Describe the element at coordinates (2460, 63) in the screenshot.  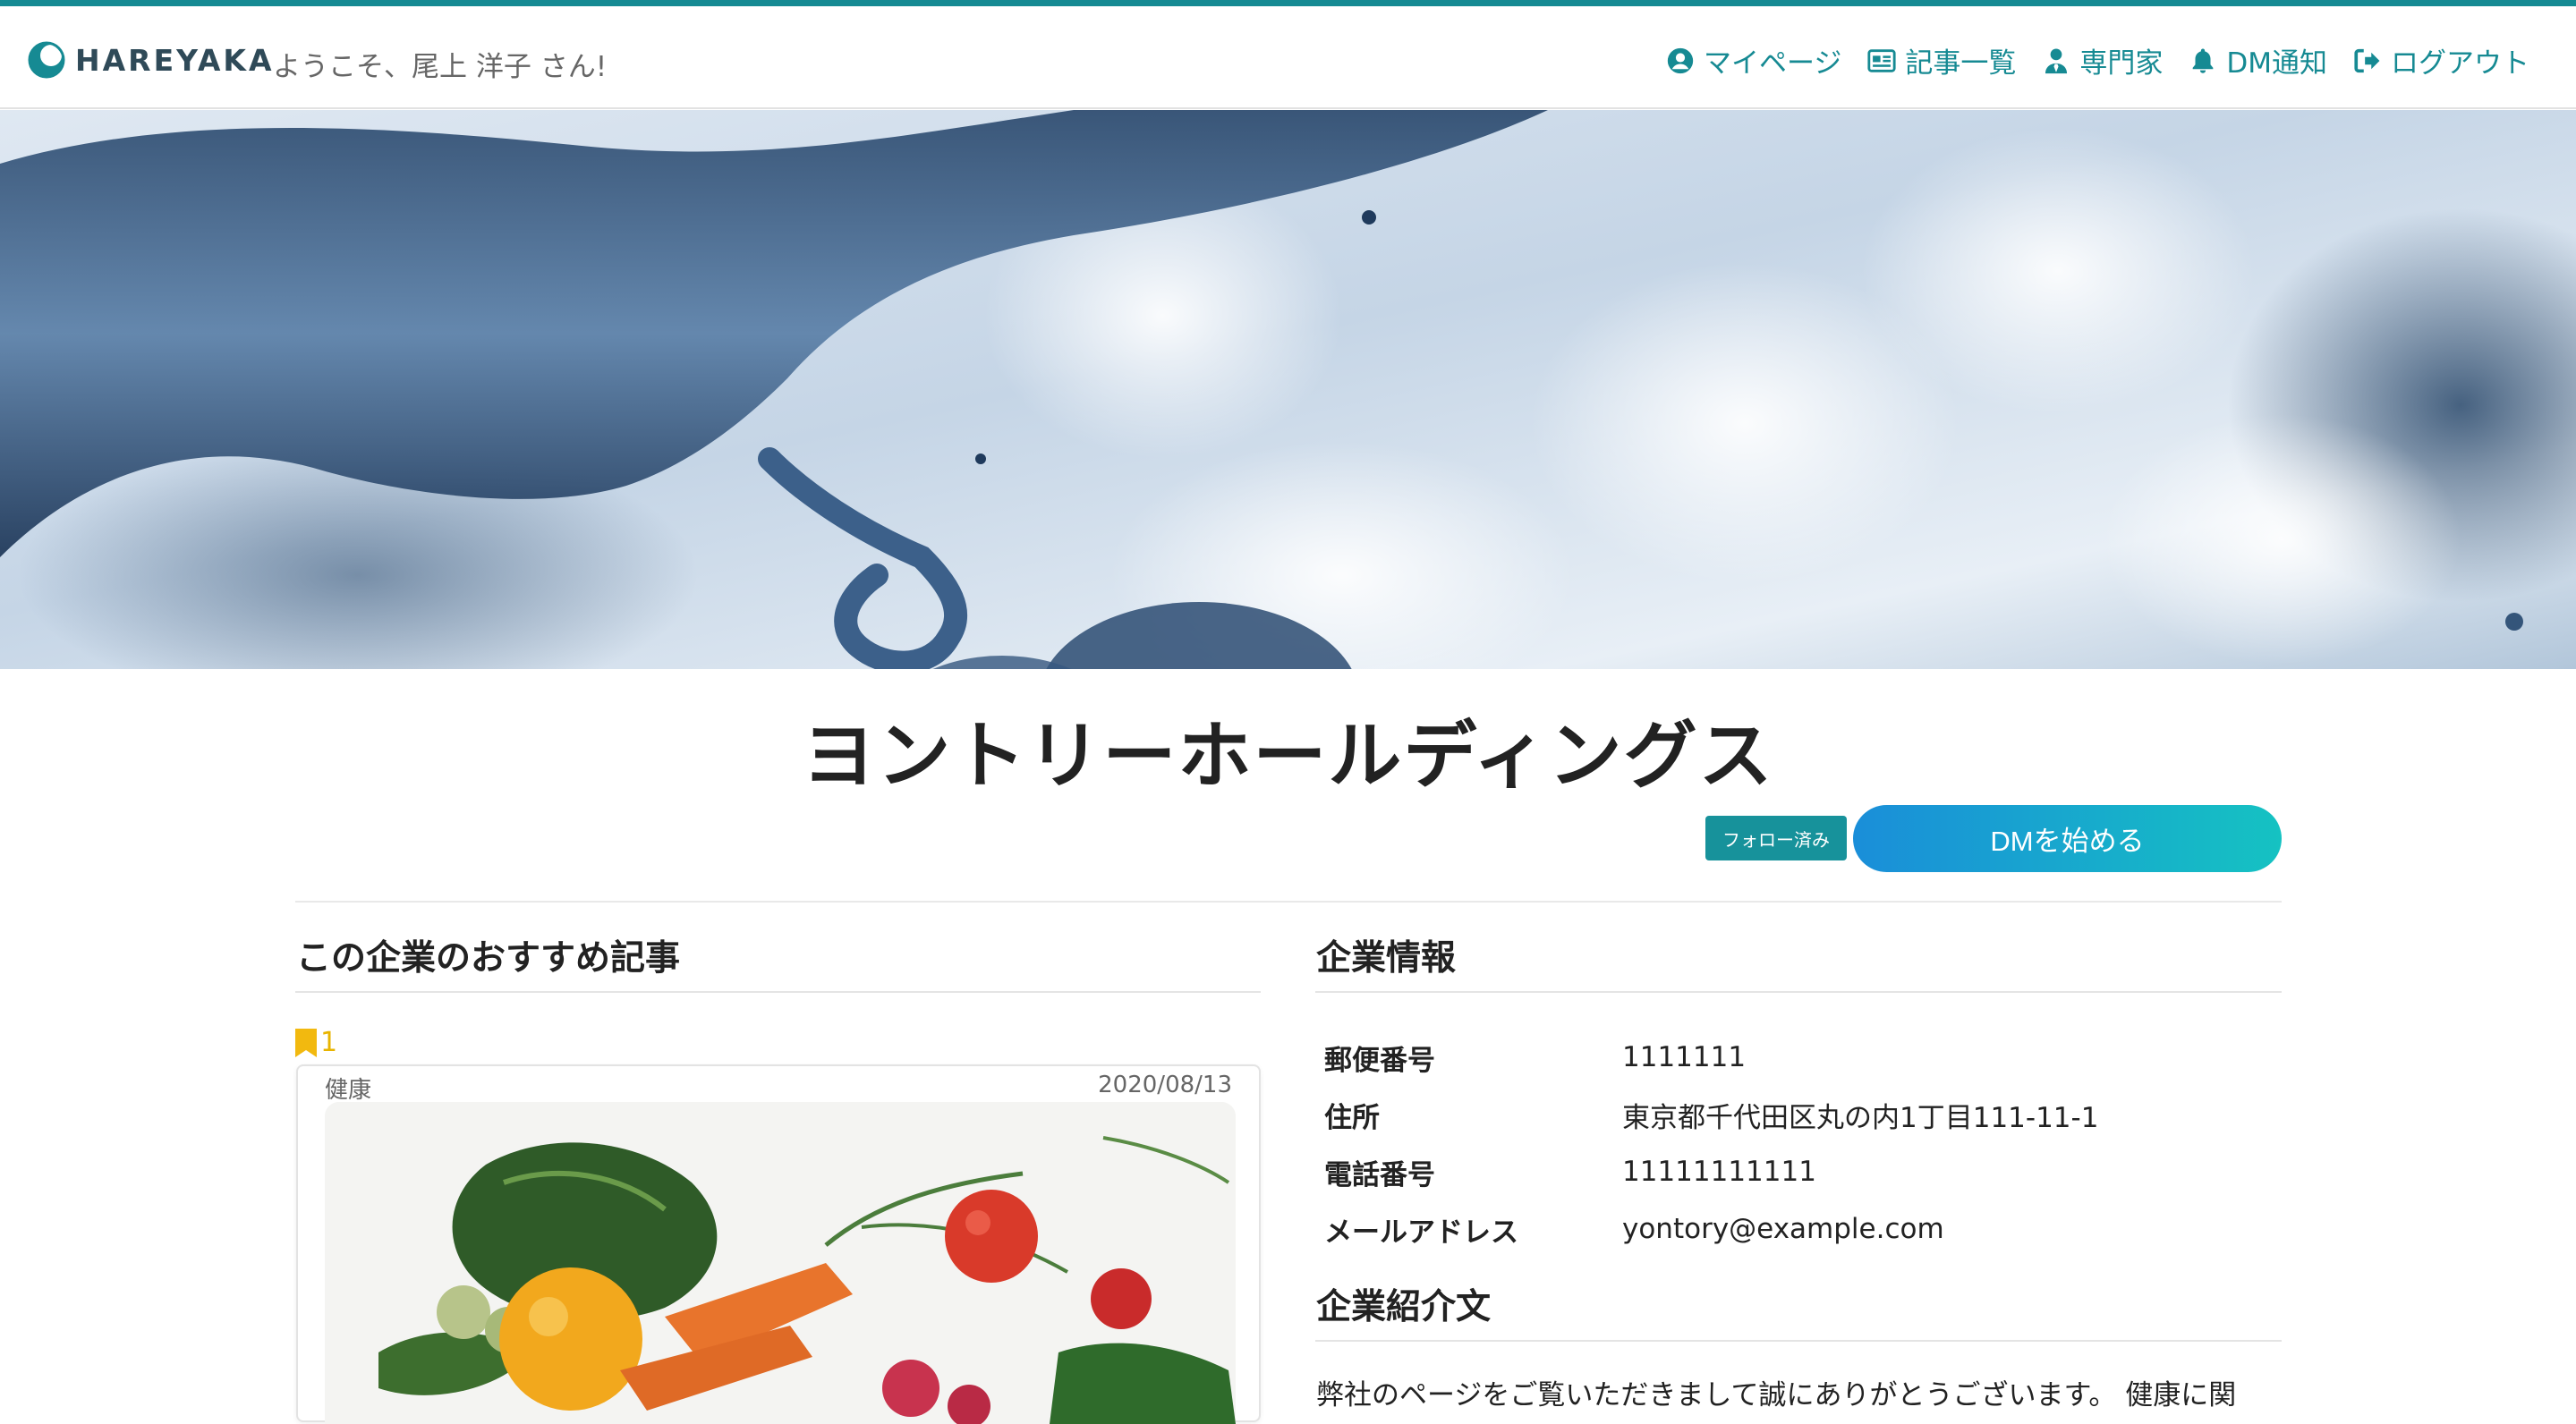
I see `nav-logout-label: ログアウト` at that location.